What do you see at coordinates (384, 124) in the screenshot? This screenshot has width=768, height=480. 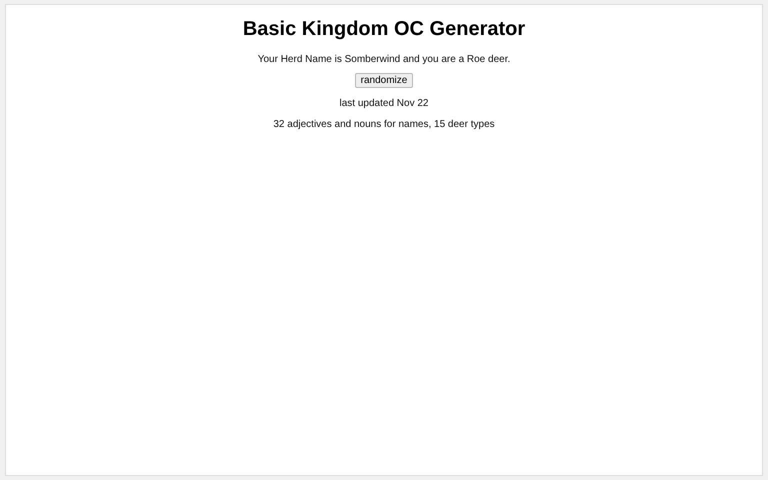 I see `stats-text: 32 adjectives and nouns for names, 15 deer types` at bounding box center [384, 124].